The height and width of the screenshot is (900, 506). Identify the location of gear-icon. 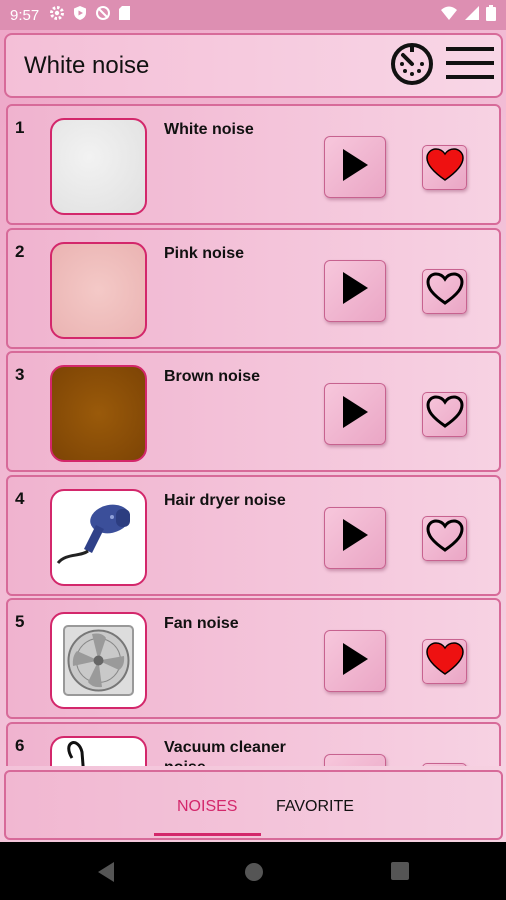
(57, 15).